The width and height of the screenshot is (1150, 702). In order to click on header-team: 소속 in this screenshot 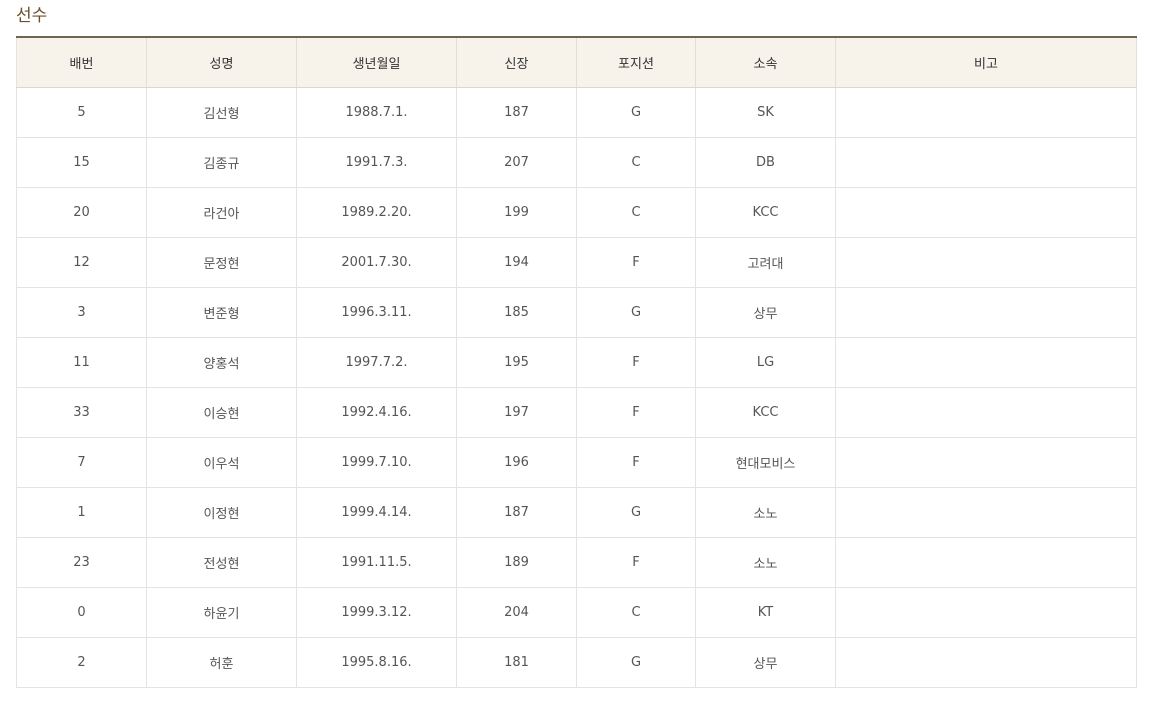, I will do `click(765, 62)`.